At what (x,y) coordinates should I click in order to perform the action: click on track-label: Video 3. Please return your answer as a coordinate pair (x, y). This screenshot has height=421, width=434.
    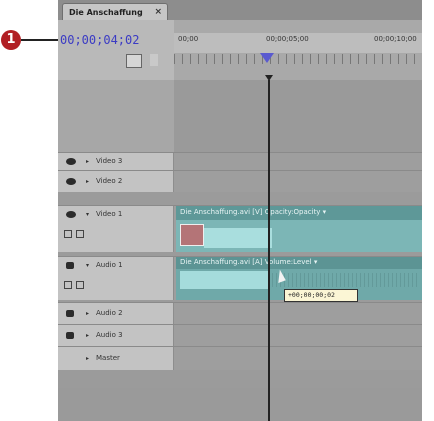
    Looking at the image, I should click on (109, 161).